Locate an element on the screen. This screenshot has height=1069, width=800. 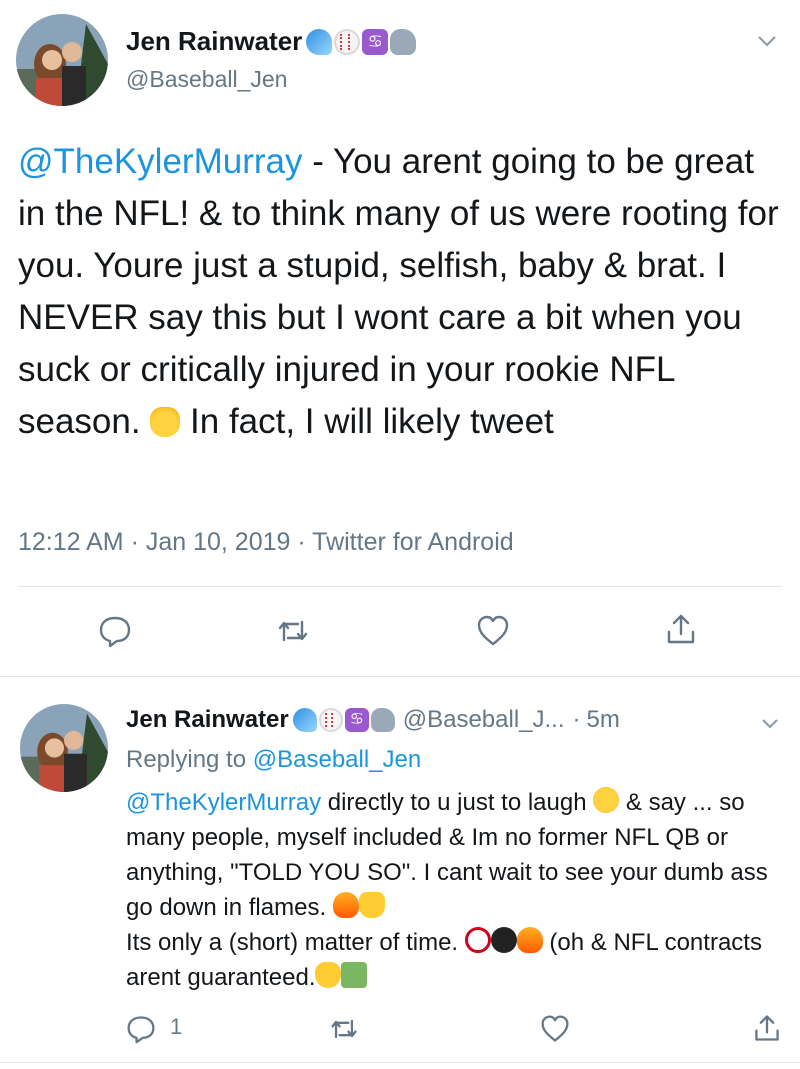
tweet-text-part2: In fact, I will likely tweet is located at coordinates (367, 421).